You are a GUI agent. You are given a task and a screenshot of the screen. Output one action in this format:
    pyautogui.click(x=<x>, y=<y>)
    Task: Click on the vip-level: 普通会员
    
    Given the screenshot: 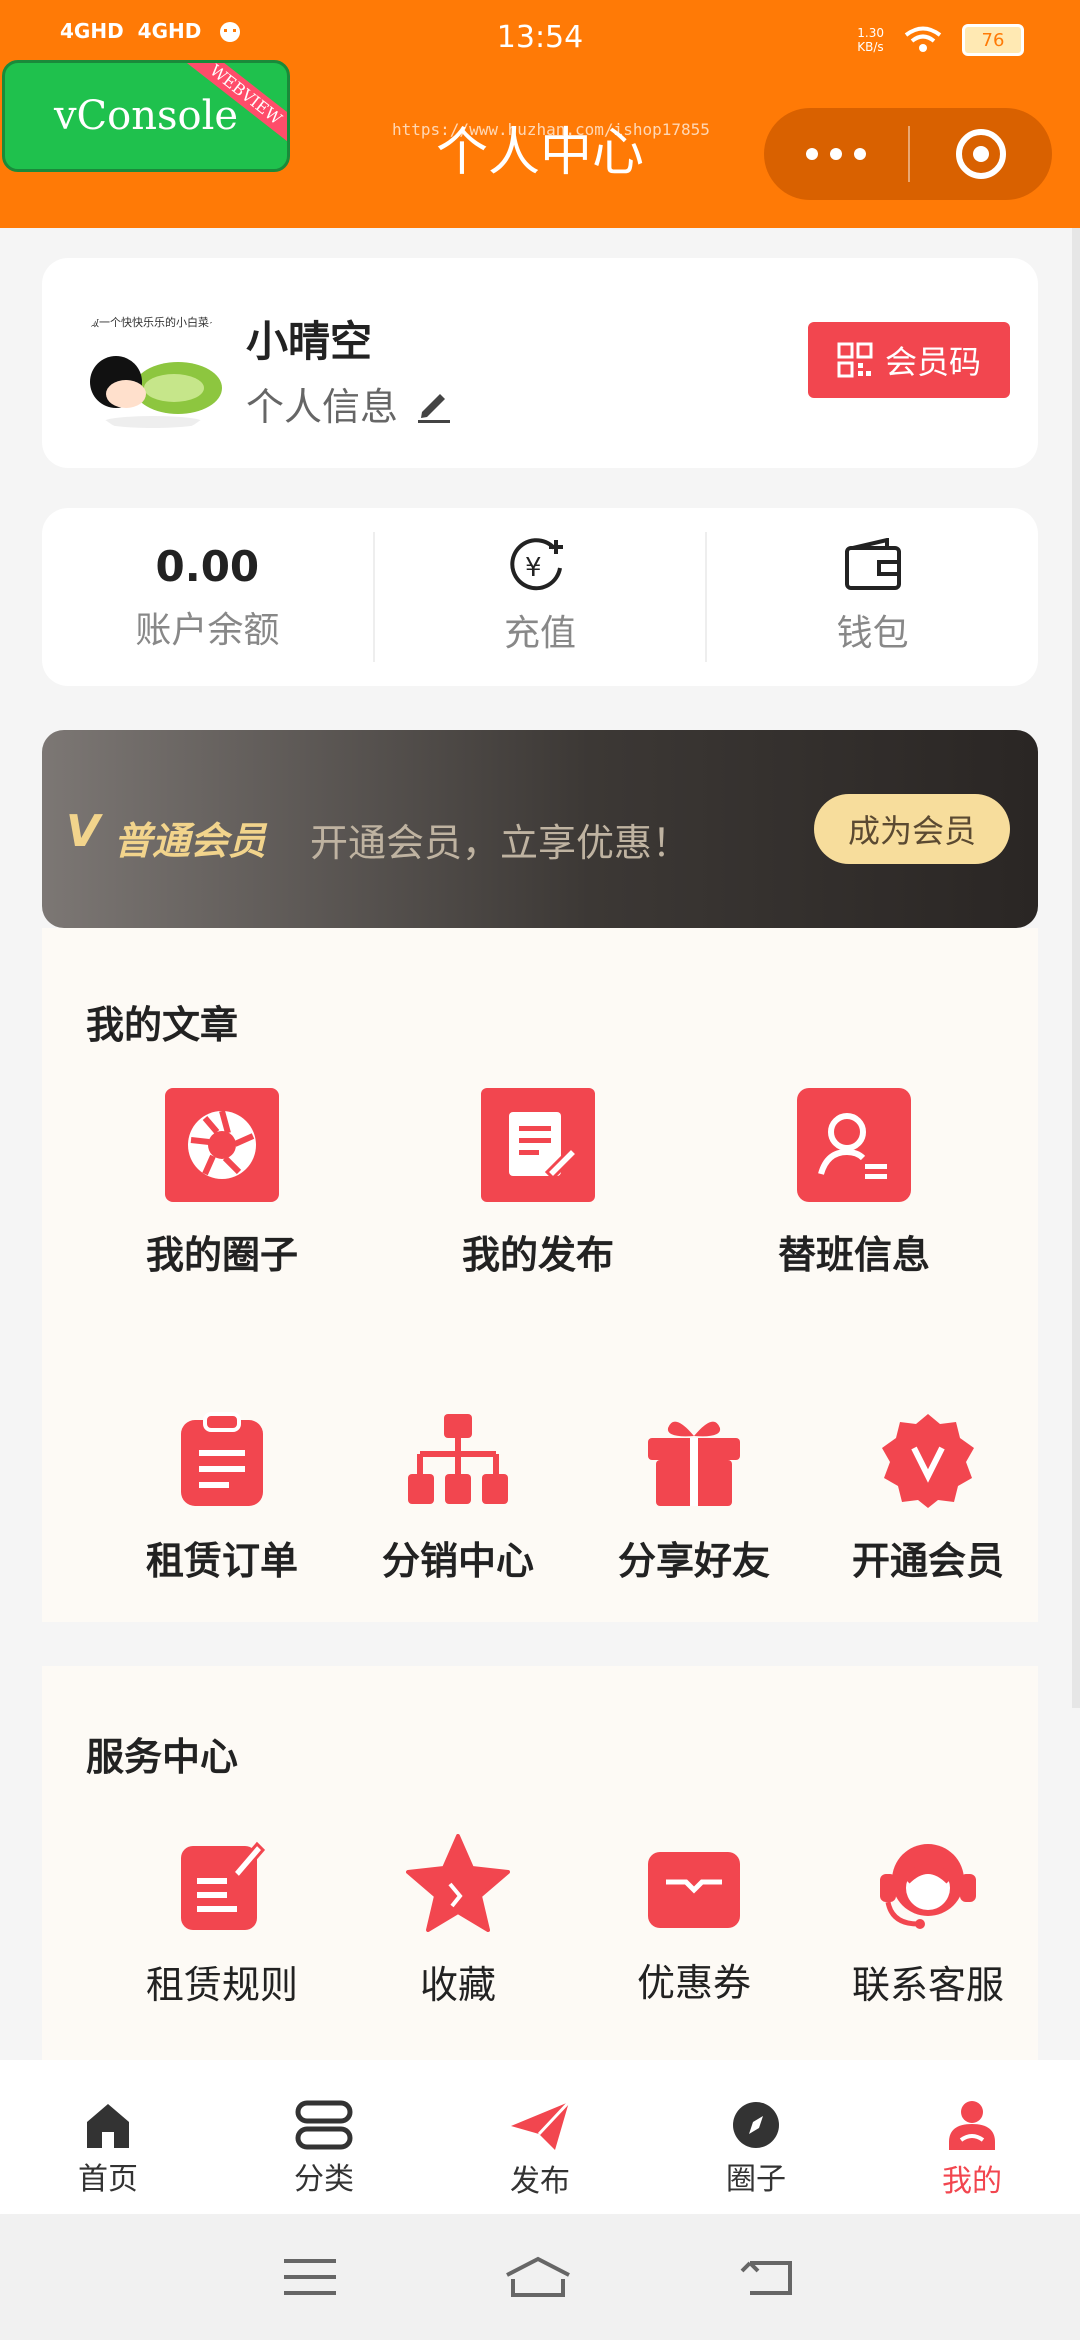 What is the action you would take?
    pyautogui.click(x=190, y=841)
    